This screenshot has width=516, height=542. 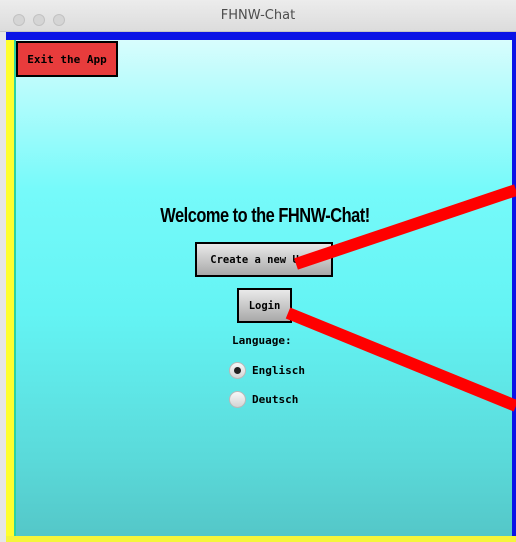 I want to click on login-button: Login, so click(x=264, y=305).